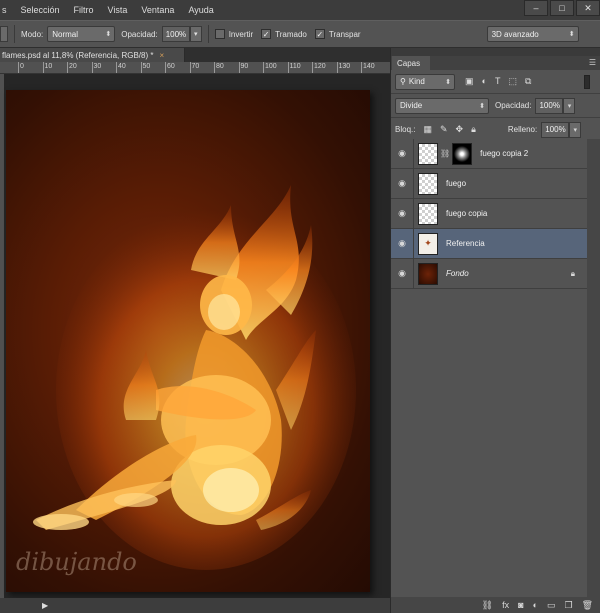 This screenshot has width=600, height=613. What do you see at coordinates (575, 129) in the screenshot?
I see `fill-dropdown-button: ▾` at bounding box center [575, 129].